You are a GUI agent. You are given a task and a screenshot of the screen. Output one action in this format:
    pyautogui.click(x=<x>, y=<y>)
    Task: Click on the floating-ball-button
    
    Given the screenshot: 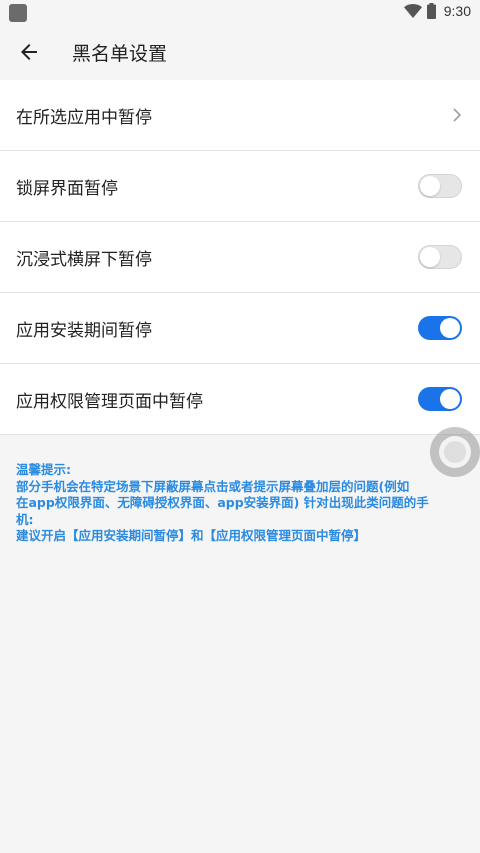 What is the action you would take?
    pyautogui.click(x=455, y=452)
    